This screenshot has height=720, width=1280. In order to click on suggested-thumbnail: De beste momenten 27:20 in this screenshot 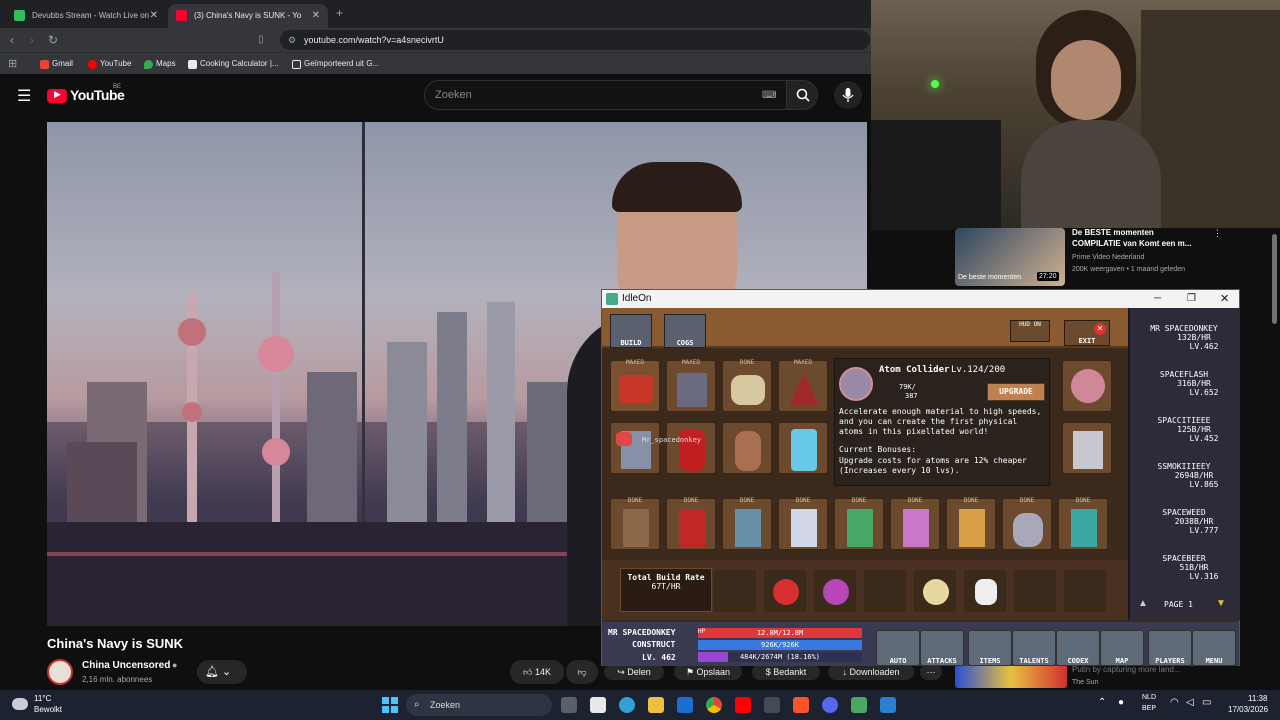, I will do `click(1010, 257)`.